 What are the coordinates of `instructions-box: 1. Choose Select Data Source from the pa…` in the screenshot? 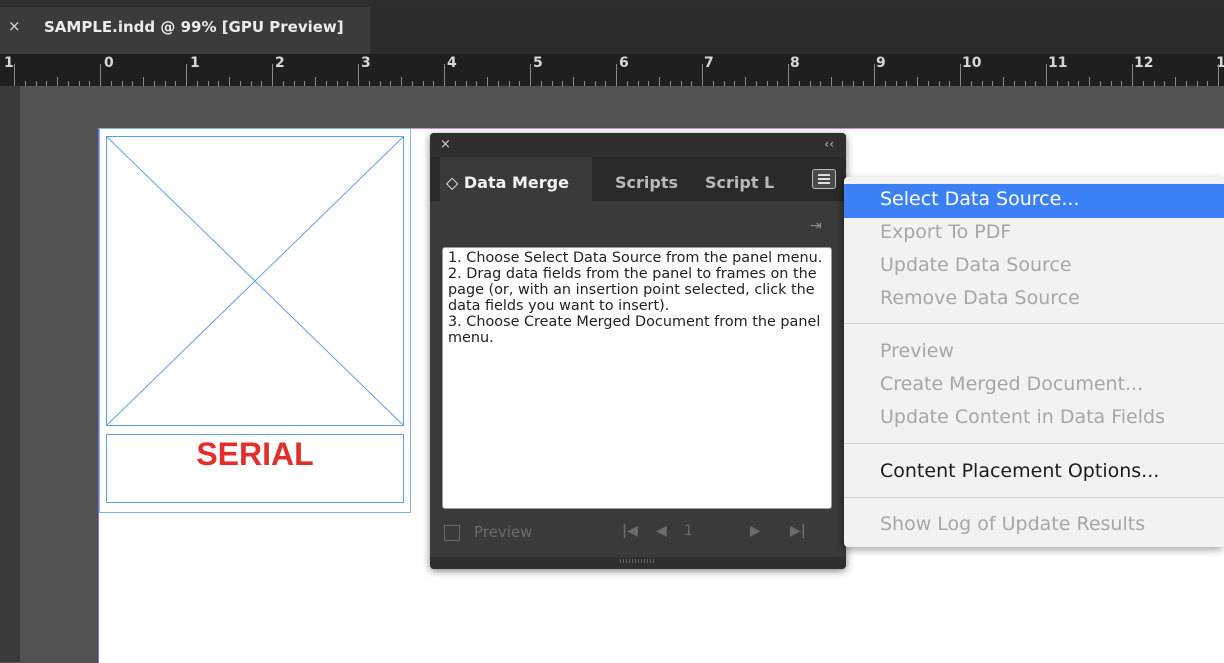 It's located at (637, 378).